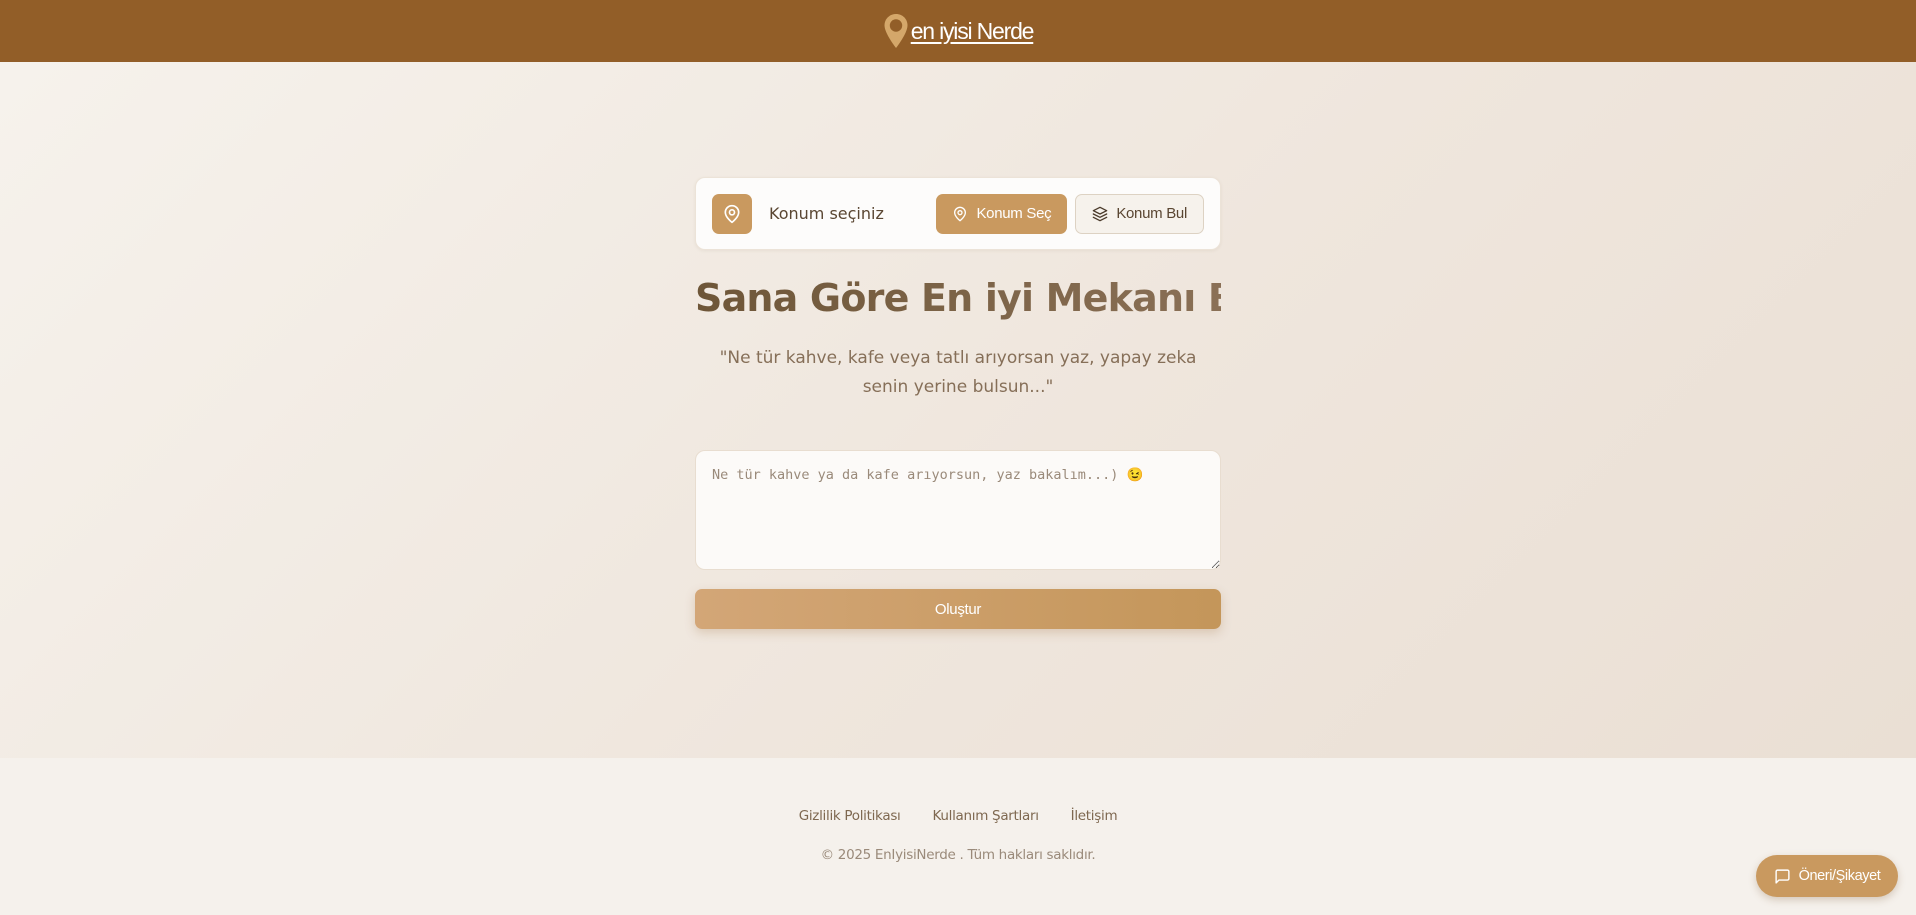 Image resolution: width=1916 pixels, height=915 pixels. I want to click on footer-link-contact: İletişim, so click(1094, 816).